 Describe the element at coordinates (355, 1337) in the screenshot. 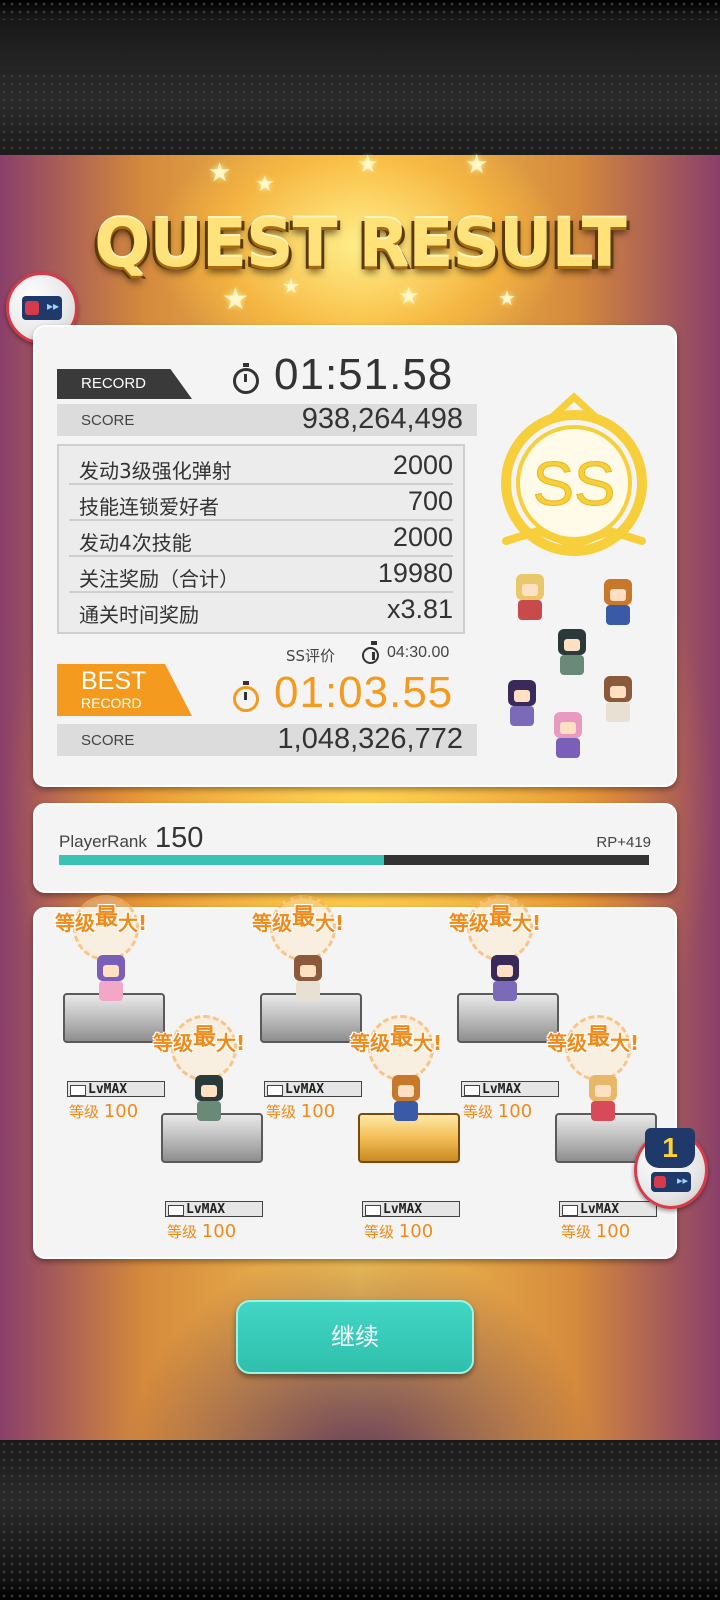

I see `continue-button: 继续` at that location.